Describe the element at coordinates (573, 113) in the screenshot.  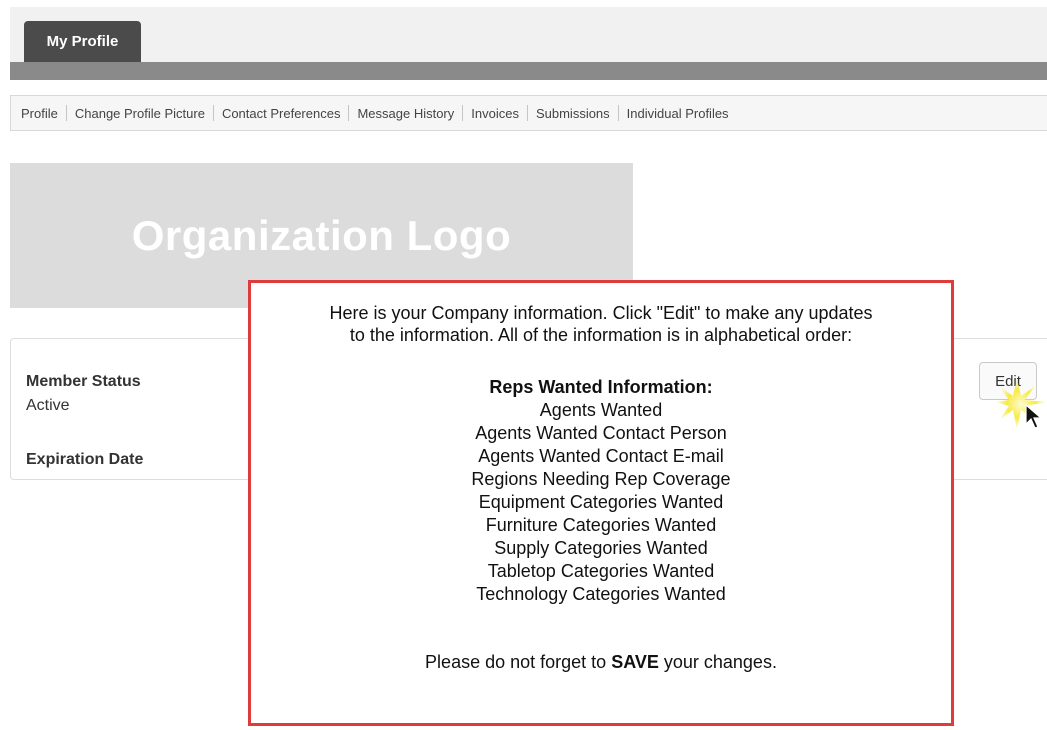
I see `subnav-item-submissions: Submissions` at that location.